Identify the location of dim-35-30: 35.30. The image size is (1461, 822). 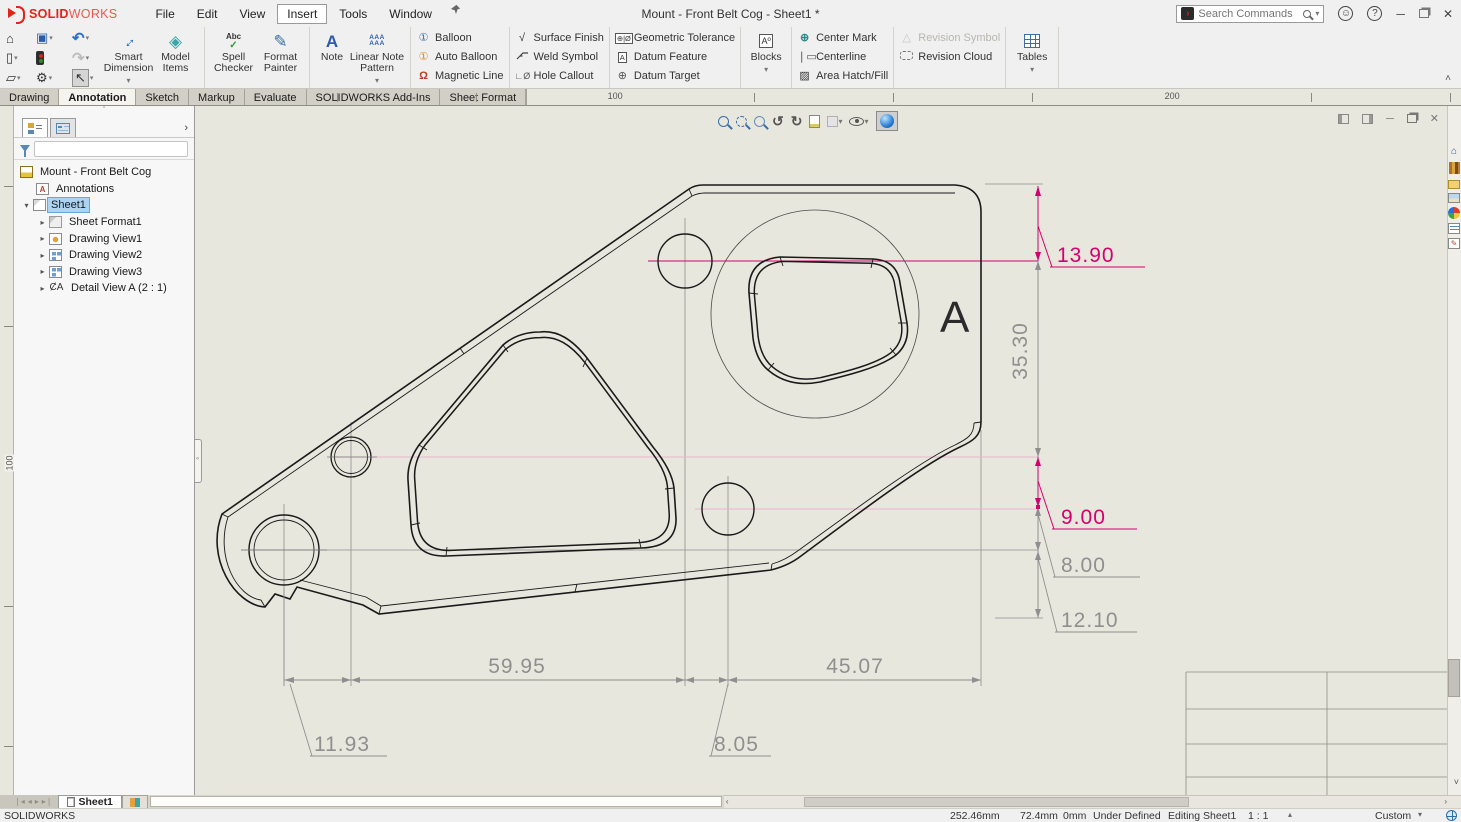
(1020, 351).